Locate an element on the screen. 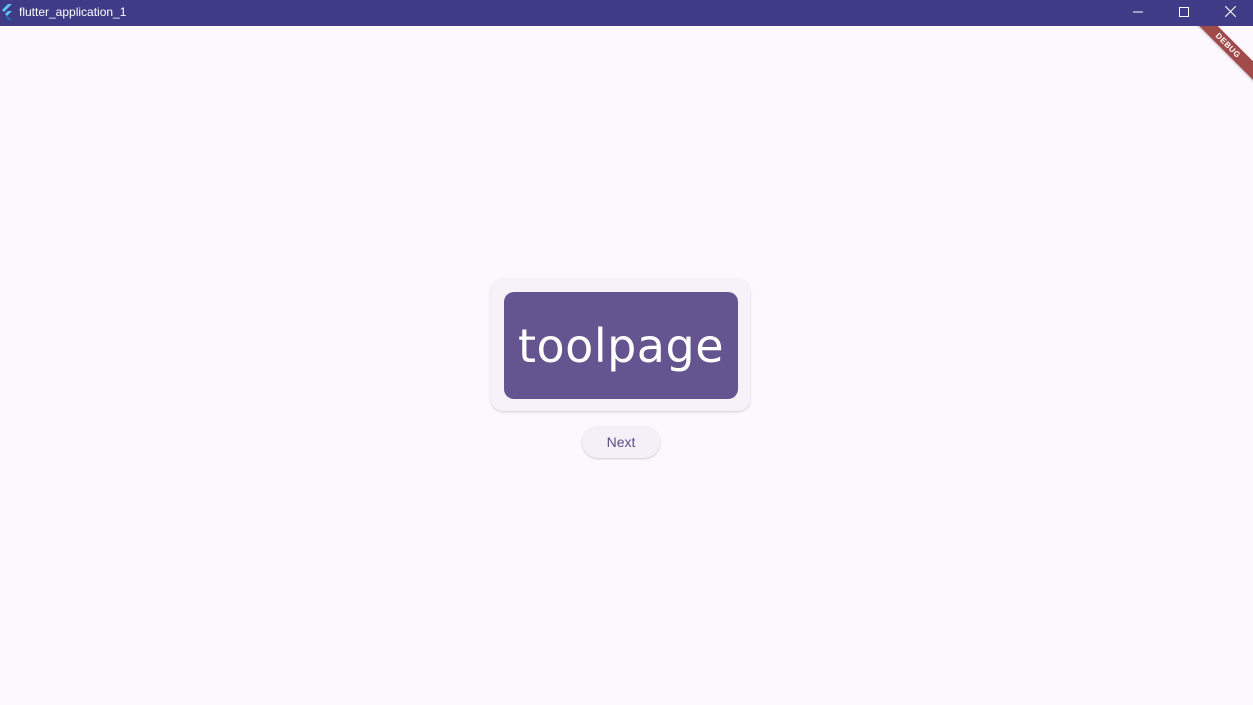 This screenshot has width=1253, height=705. window-title: flutter_application_1 is located at coordinates (73, 12).